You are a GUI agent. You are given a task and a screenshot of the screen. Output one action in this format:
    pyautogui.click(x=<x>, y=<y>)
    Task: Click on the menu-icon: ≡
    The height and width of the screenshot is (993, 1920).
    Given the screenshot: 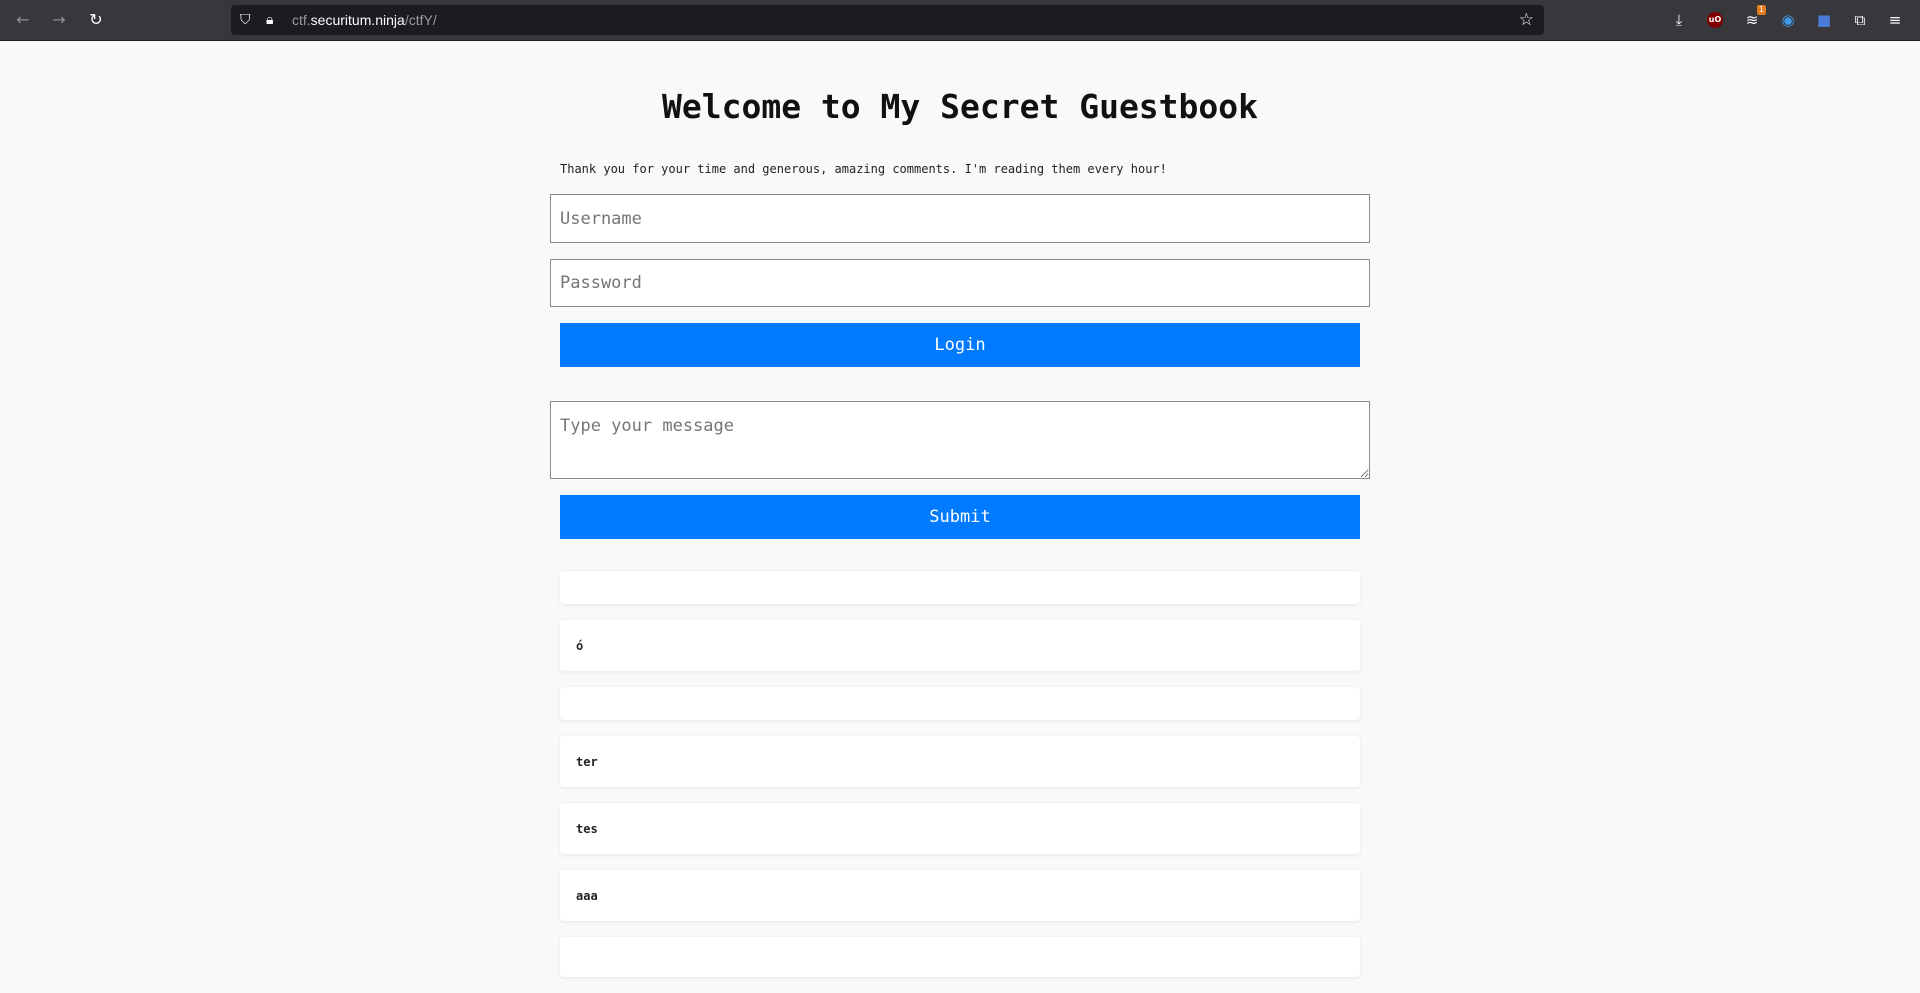 What is the action you would take?
    pyautogui.click(x=1895, y=20)
    